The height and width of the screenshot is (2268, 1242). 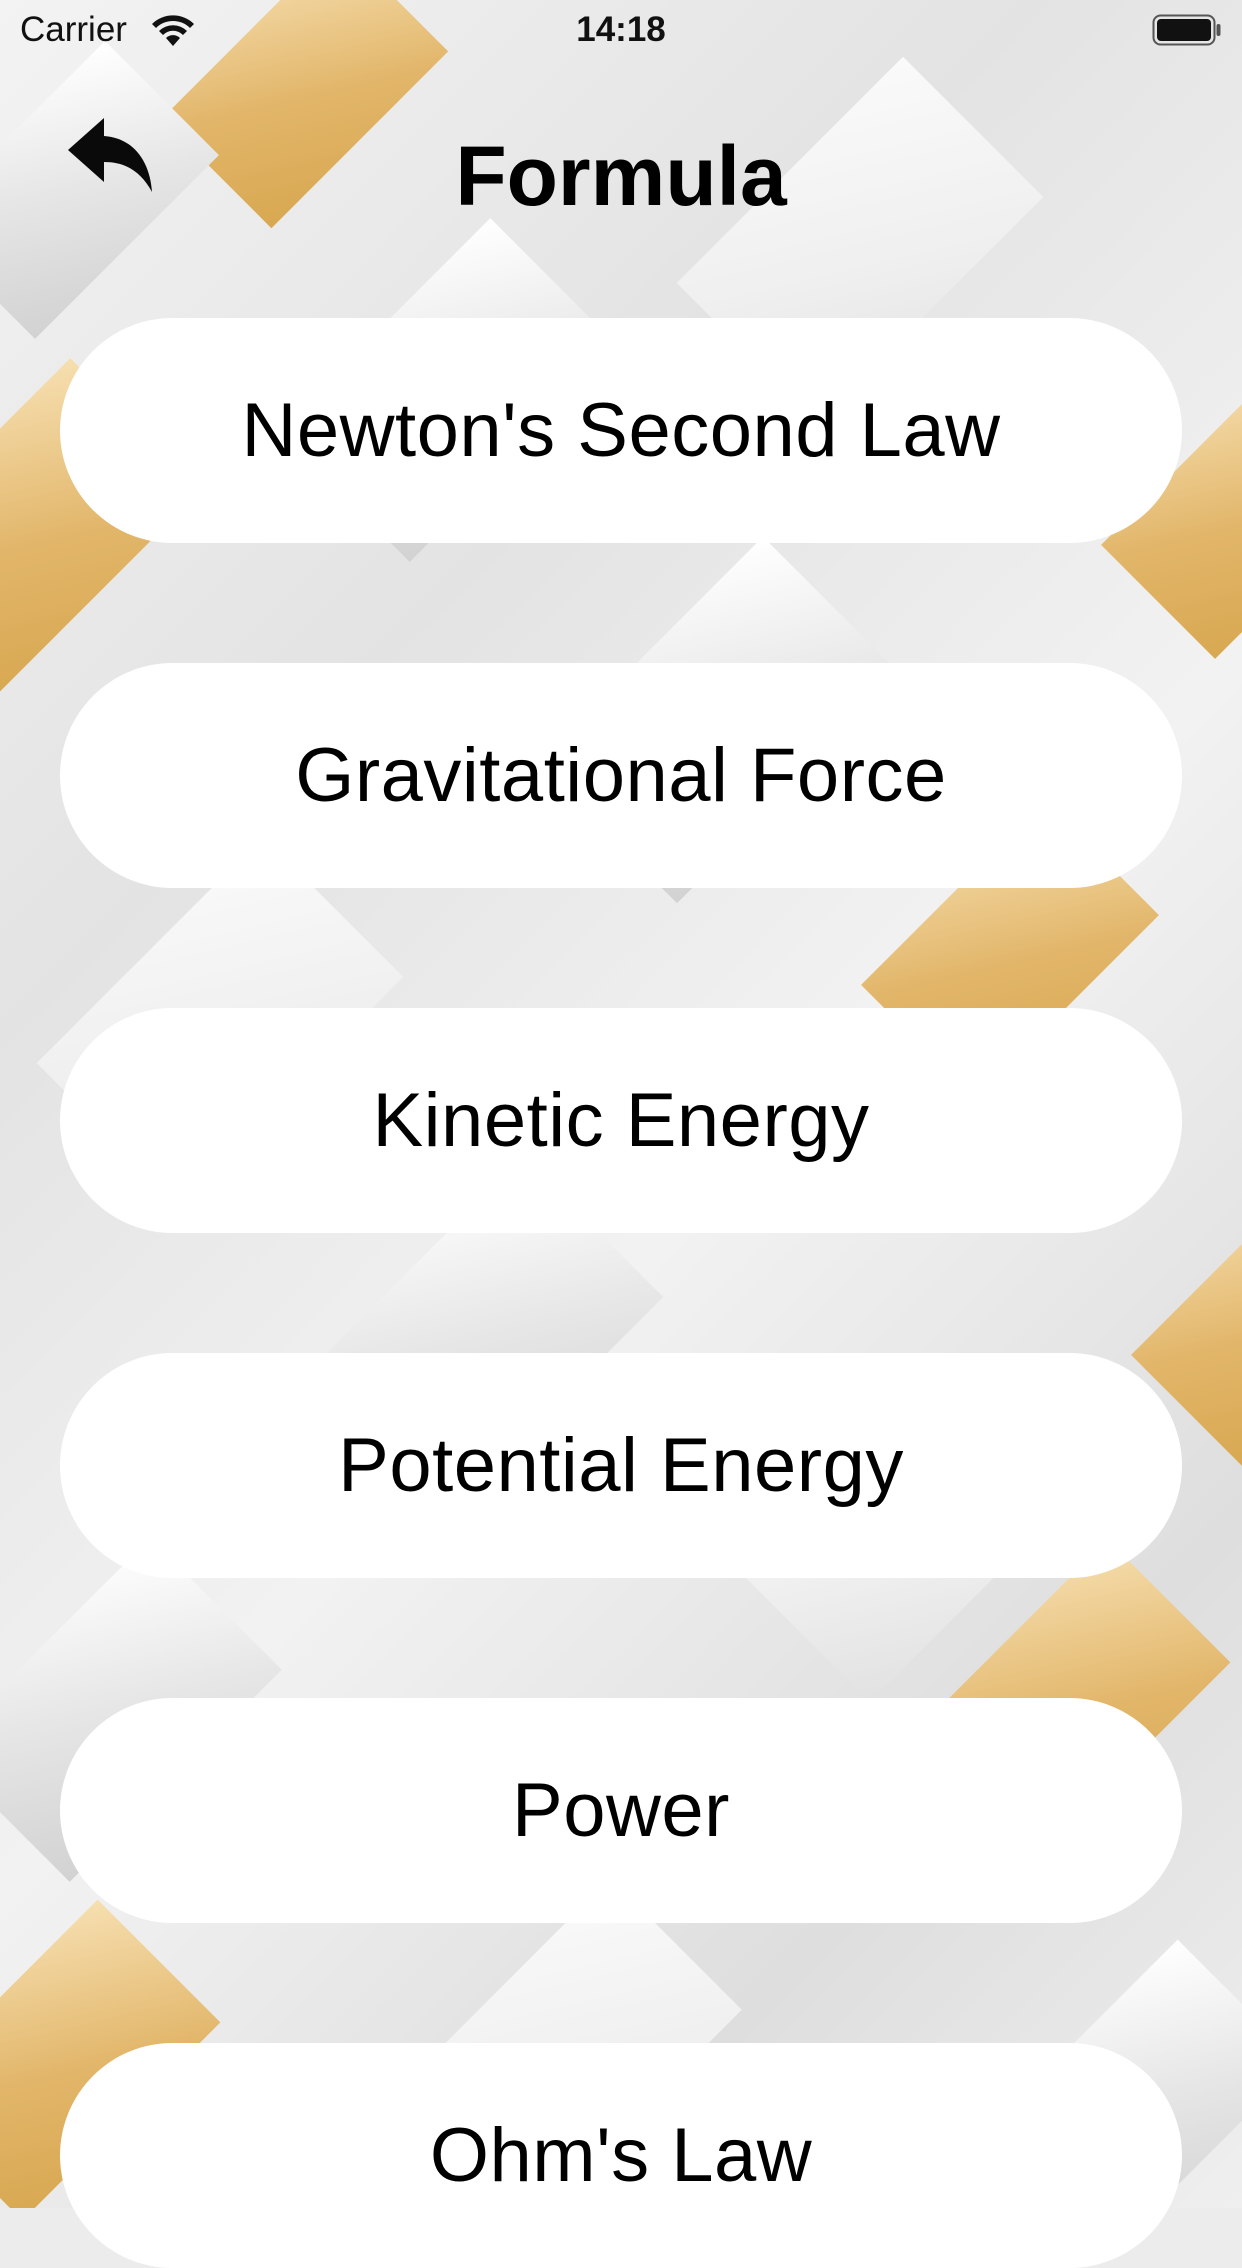 I want to click on formula-label: Potential Energy, so click(x=621, y=1465).